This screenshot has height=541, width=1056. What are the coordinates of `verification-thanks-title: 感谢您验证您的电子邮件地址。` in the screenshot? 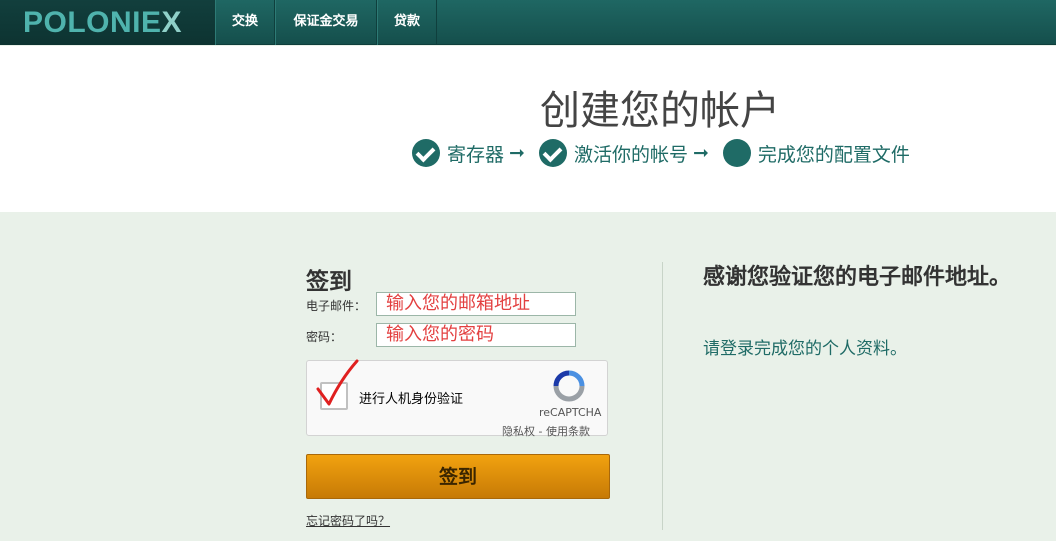 It's located at (857, 277).